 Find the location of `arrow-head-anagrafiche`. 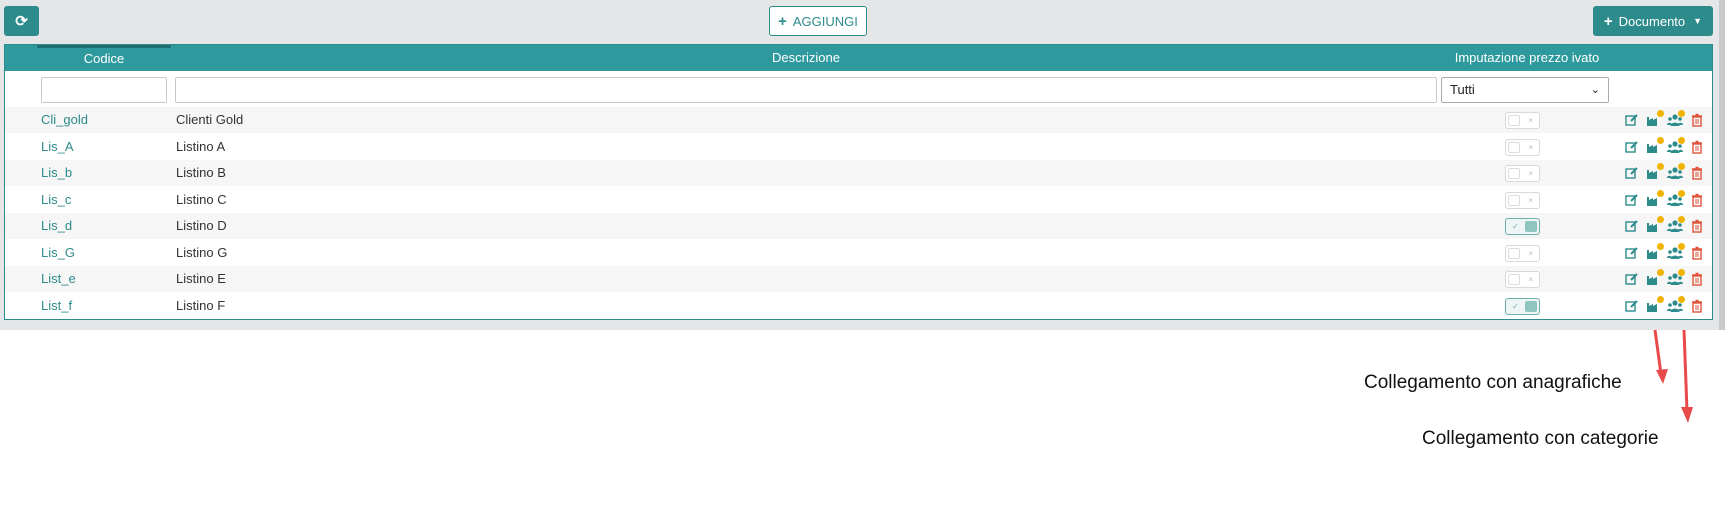

arrow-head-anagrafiche is located at coordinates (1662, 376).